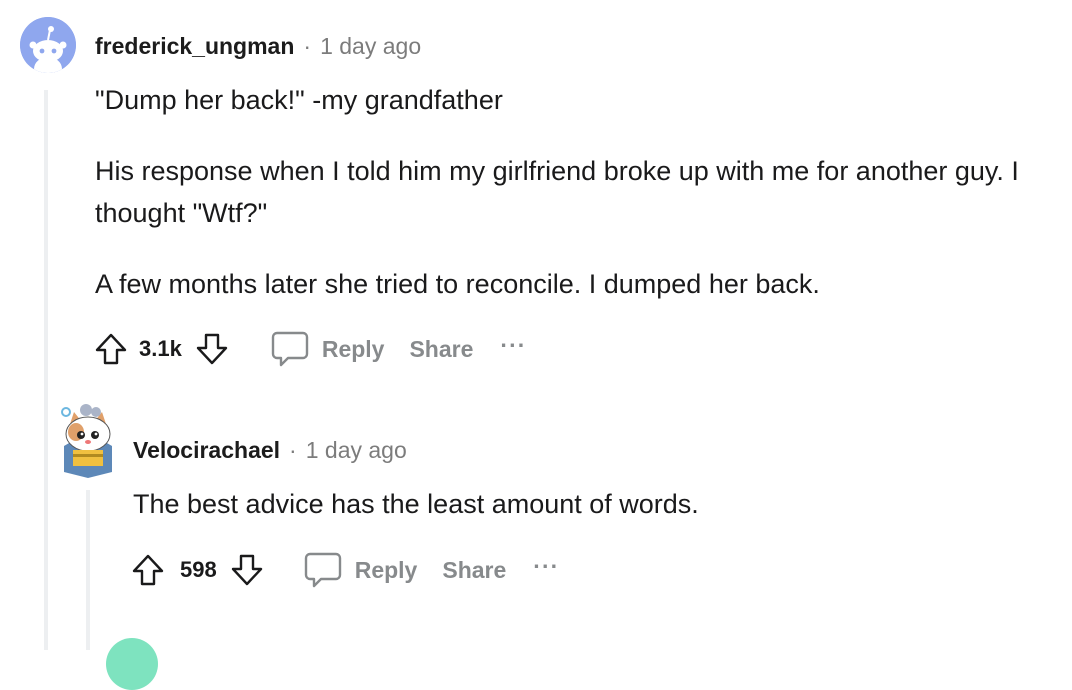  I want to click on username: Velocirachael, so click(206, 450).